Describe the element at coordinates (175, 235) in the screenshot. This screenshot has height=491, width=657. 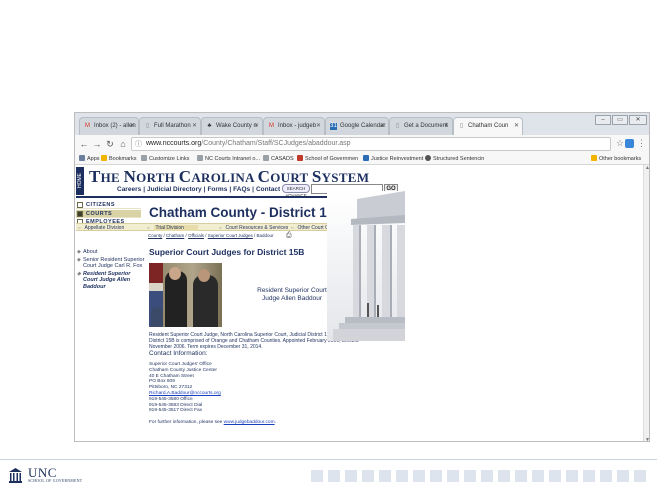
I see `crumb-chatham: Chatham` at that location.